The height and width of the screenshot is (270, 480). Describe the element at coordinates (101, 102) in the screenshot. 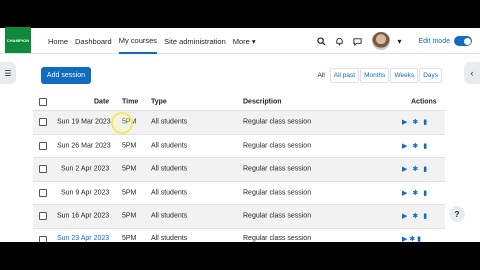

I see `header-date: Date` at that location.